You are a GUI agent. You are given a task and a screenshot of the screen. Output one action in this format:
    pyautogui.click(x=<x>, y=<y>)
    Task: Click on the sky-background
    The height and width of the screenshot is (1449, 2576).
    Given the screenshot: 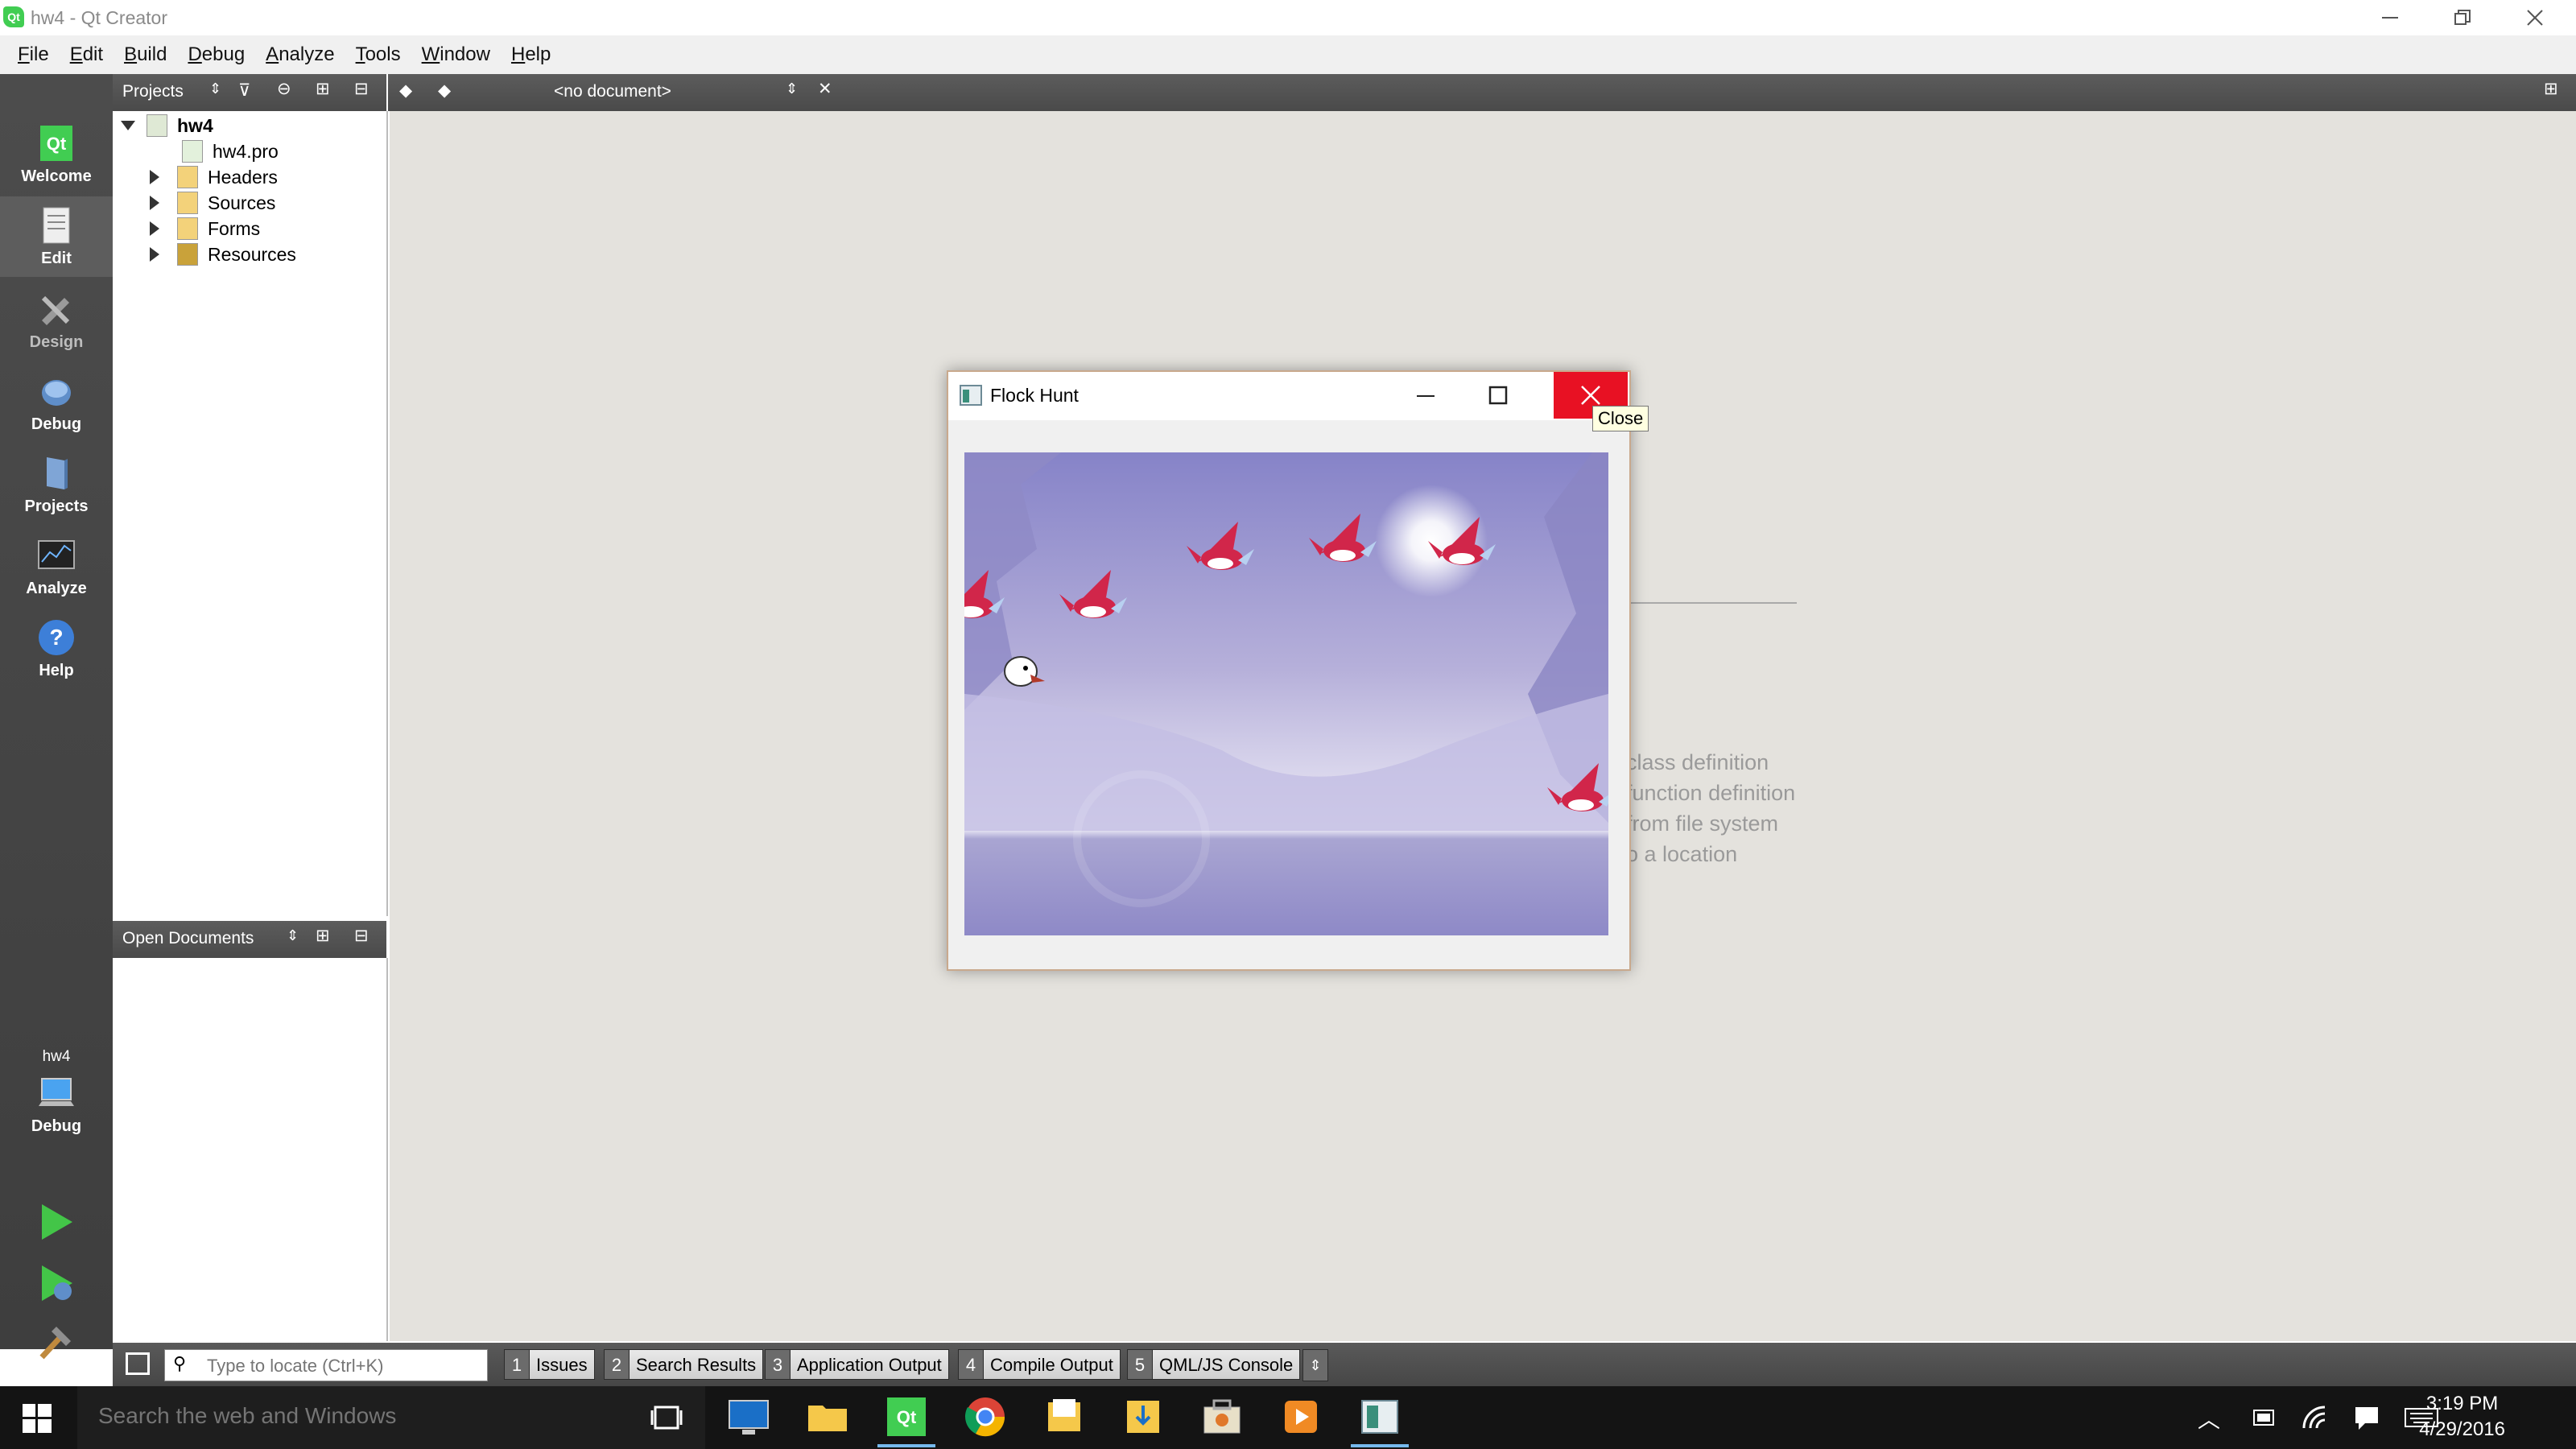 What is the action you would take?
    pyautogui.click(x=1286, y=693)
    